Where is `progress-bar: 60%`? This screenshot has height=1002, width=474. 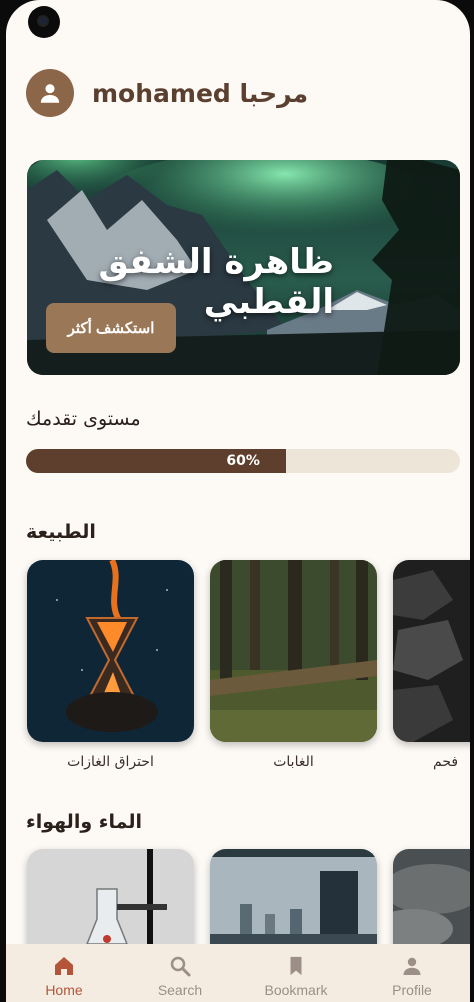
progress-bar: 60% is located at coordinates (243, 461).